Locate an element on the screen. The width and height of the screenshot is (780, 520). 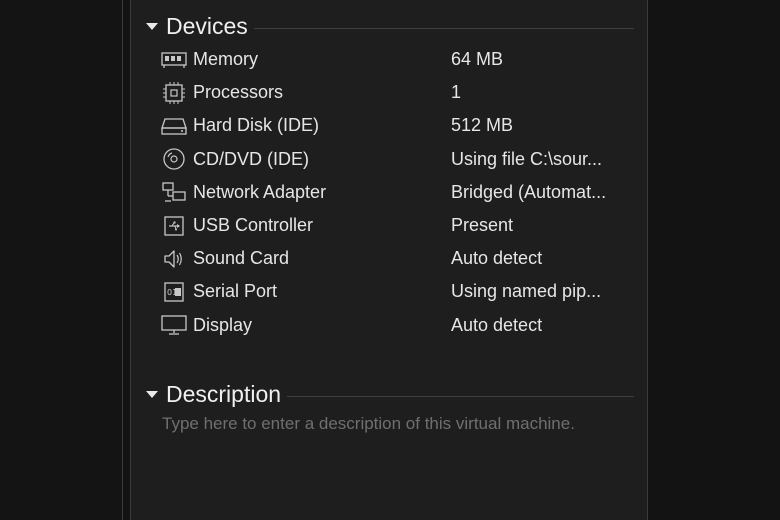
device-name: Memory is located at coordinates (226, 59).